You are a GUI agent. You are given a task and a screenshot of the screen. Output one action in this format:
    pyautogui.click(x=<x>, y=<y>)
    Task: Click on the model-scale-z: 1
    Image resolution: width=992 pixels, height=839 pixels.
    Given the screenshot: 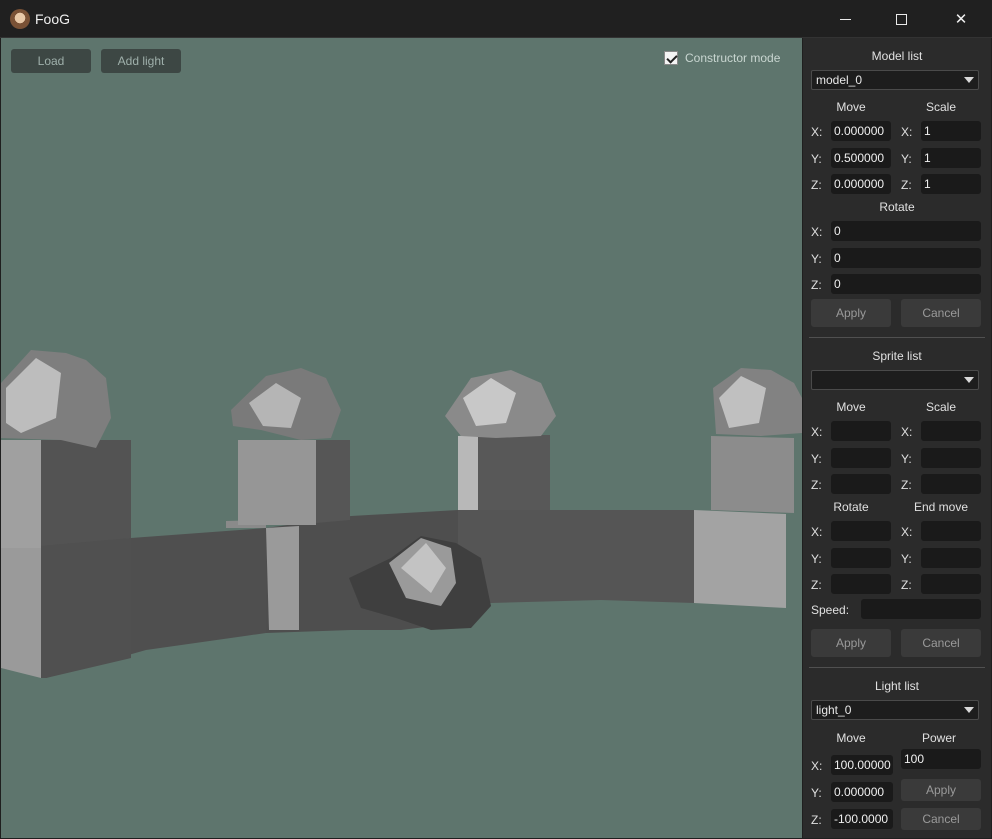 What is the action you would take?
    pyautogui.click(x=951, y=184)
    